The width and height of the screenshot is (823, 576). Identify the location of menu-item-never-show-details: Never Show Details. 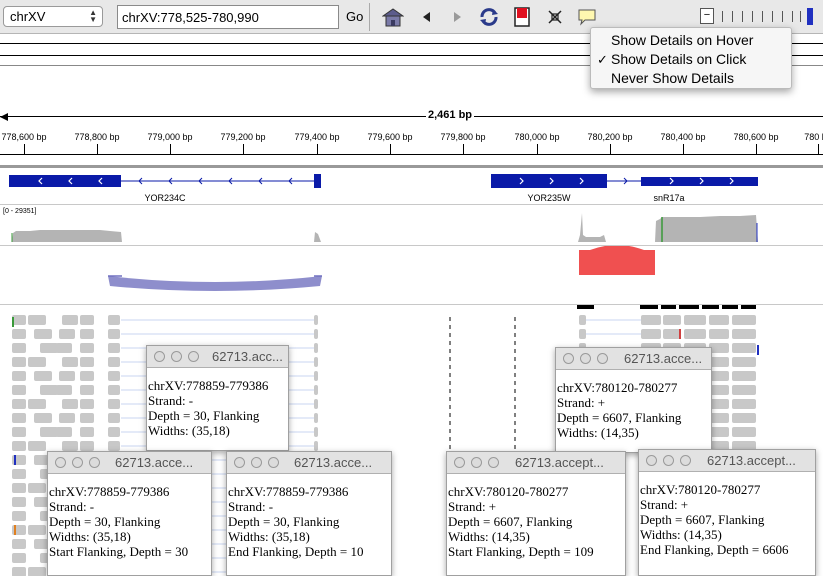
(691, 78).